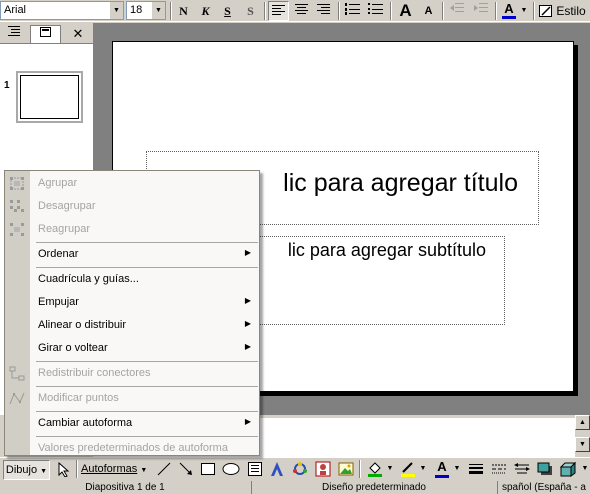 The image size is (590, 494). Describe the element at coordinates (21, 470) in the screenshot. I see `draw-menu-label: Dibujo` at that location.